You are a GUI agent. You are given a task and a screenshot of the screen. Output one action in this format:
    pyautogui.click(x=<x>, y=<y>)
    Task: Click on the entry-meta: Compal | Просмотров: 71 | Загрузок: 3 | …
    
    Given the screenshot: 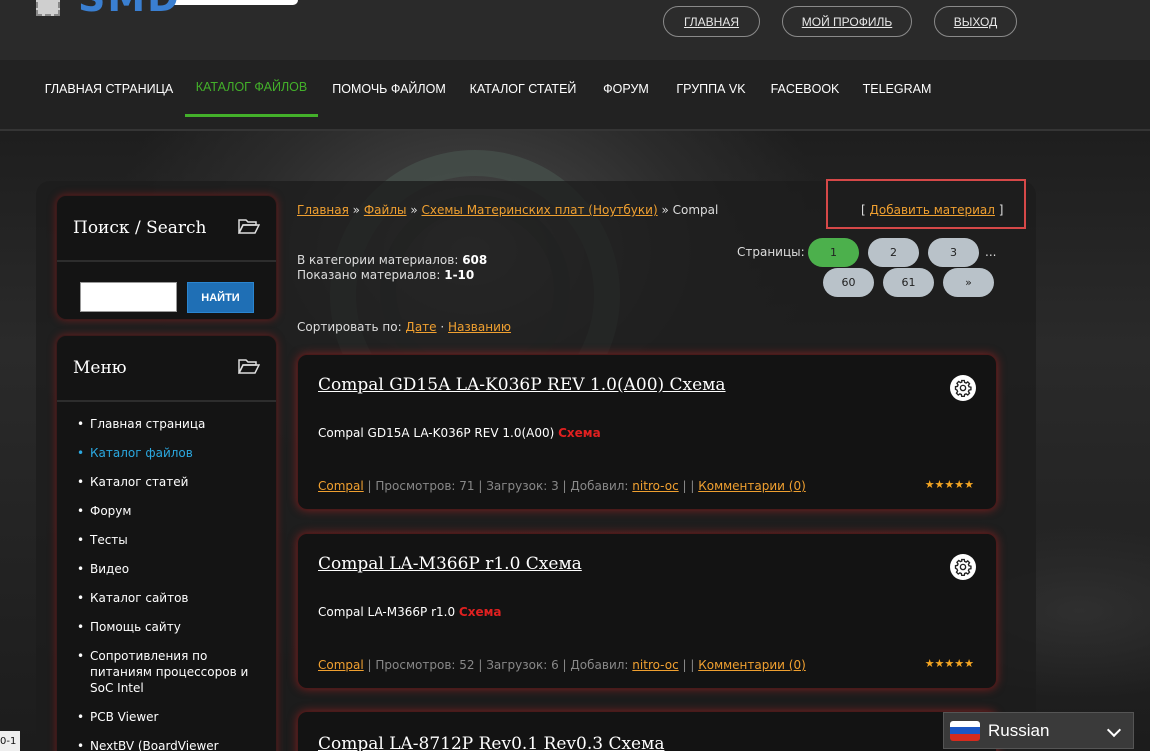 What is the action you would take?
    pyautogui.click(x=562, y=486)
    